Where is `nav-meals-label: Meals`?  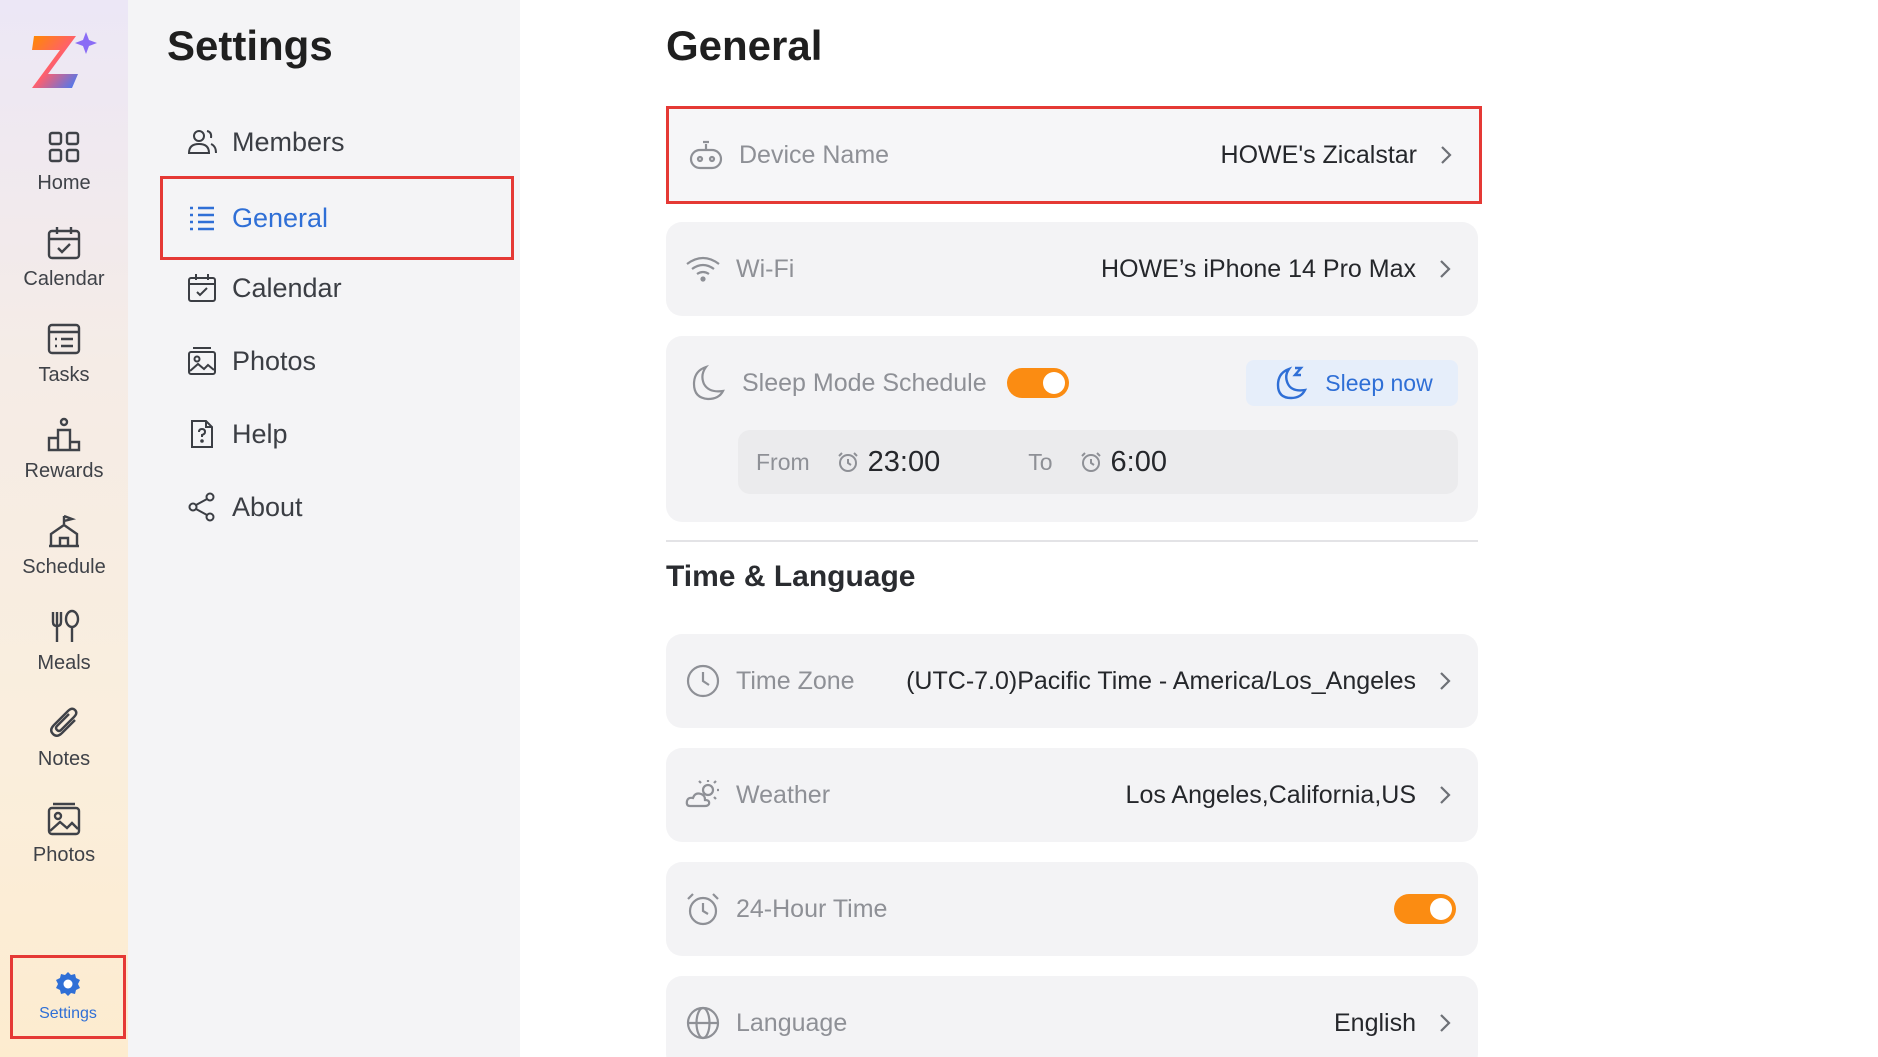 nav-meals-label: Meals is located at coordinates (64, 663).